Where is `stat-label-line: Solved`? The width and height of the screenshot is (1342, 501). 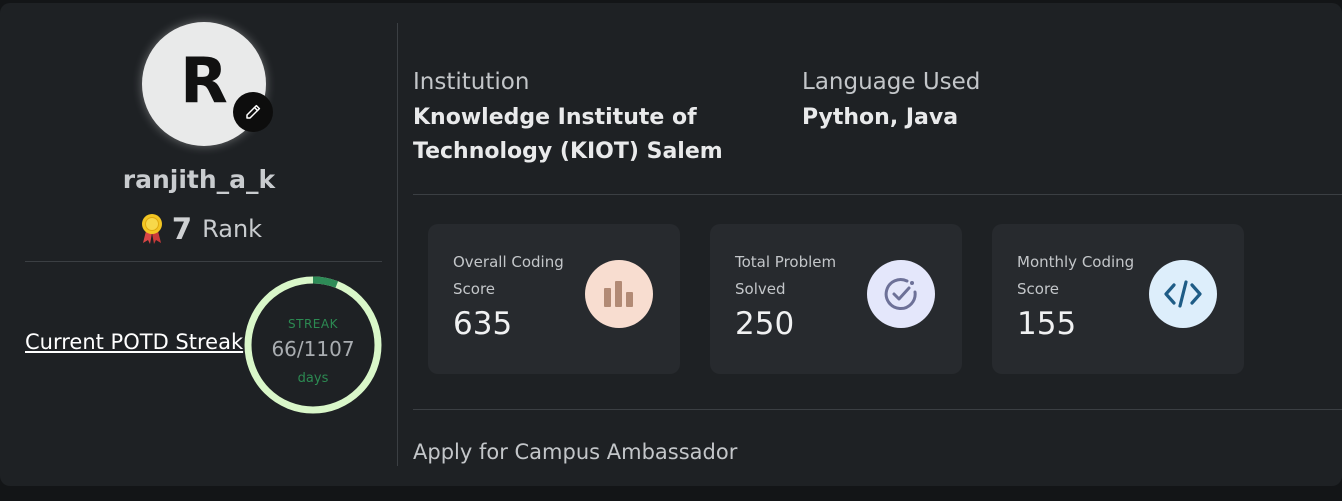
stat-label-line: Solved is located at coordinates (760, 289).